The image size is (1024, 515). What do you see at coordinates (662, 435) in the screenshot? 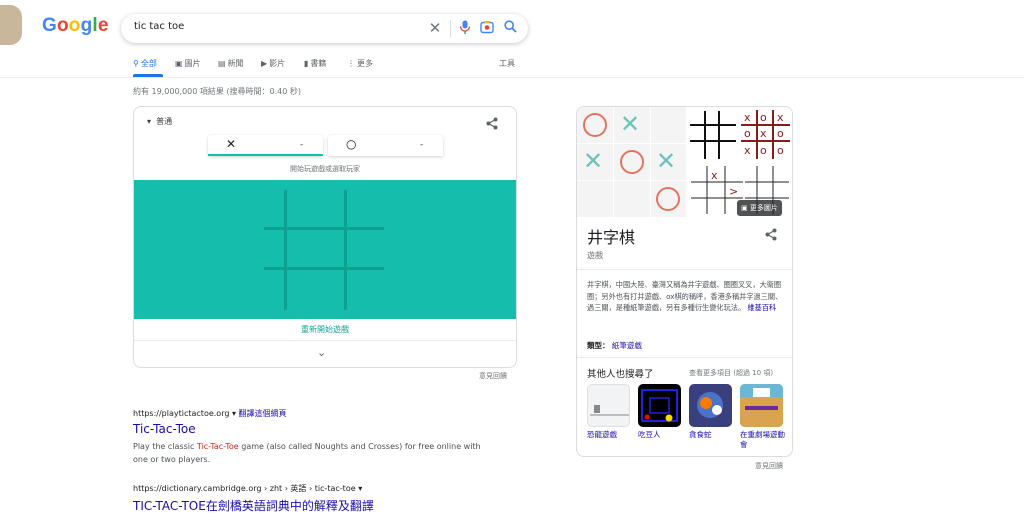
I see `related-label: 吃豆人` at bounding box center [662, 435].